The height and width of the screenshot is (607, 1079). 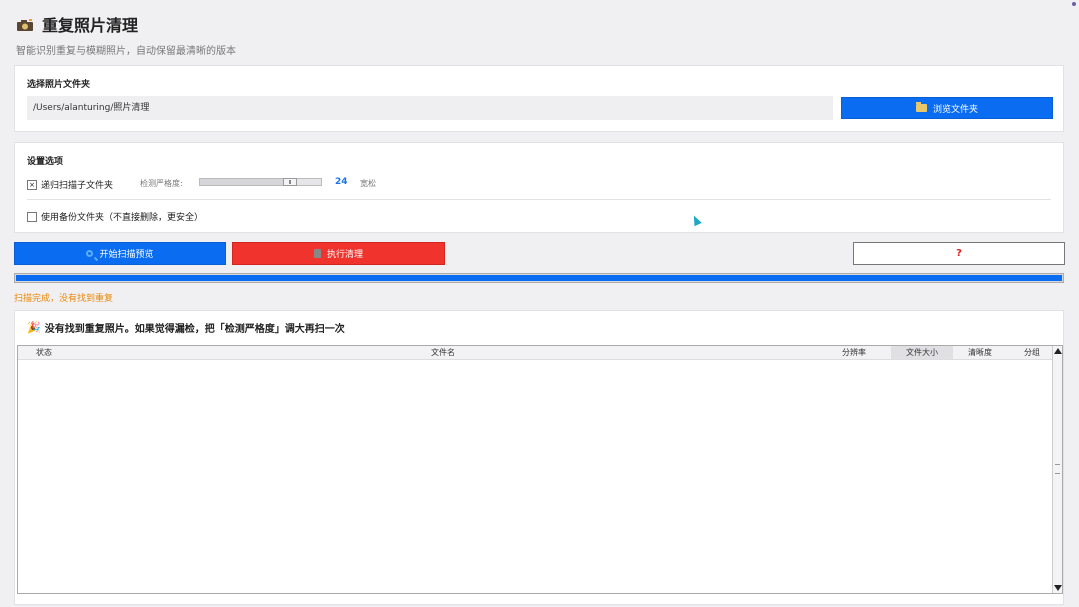 What do you see at coordinates (955, 109) in the screenshot?
I see `browse-folder-label: 浏览文件夹` at bounding box center [955, 109].